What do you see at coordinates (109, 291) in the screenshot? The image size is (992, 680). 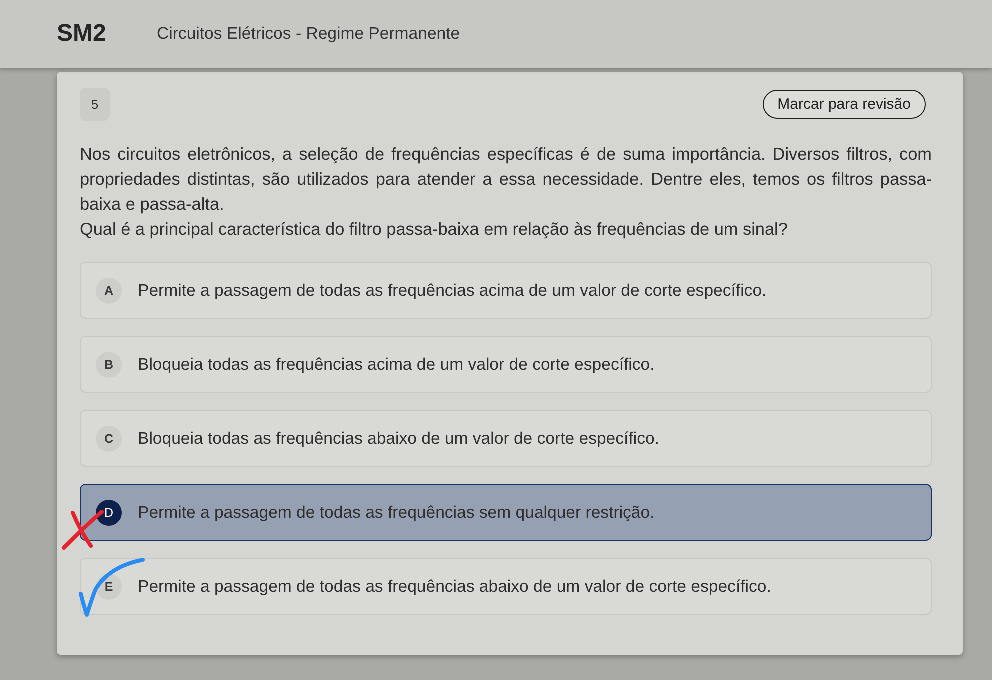 I see `option-letter: A` at bounding box center [109, 291].